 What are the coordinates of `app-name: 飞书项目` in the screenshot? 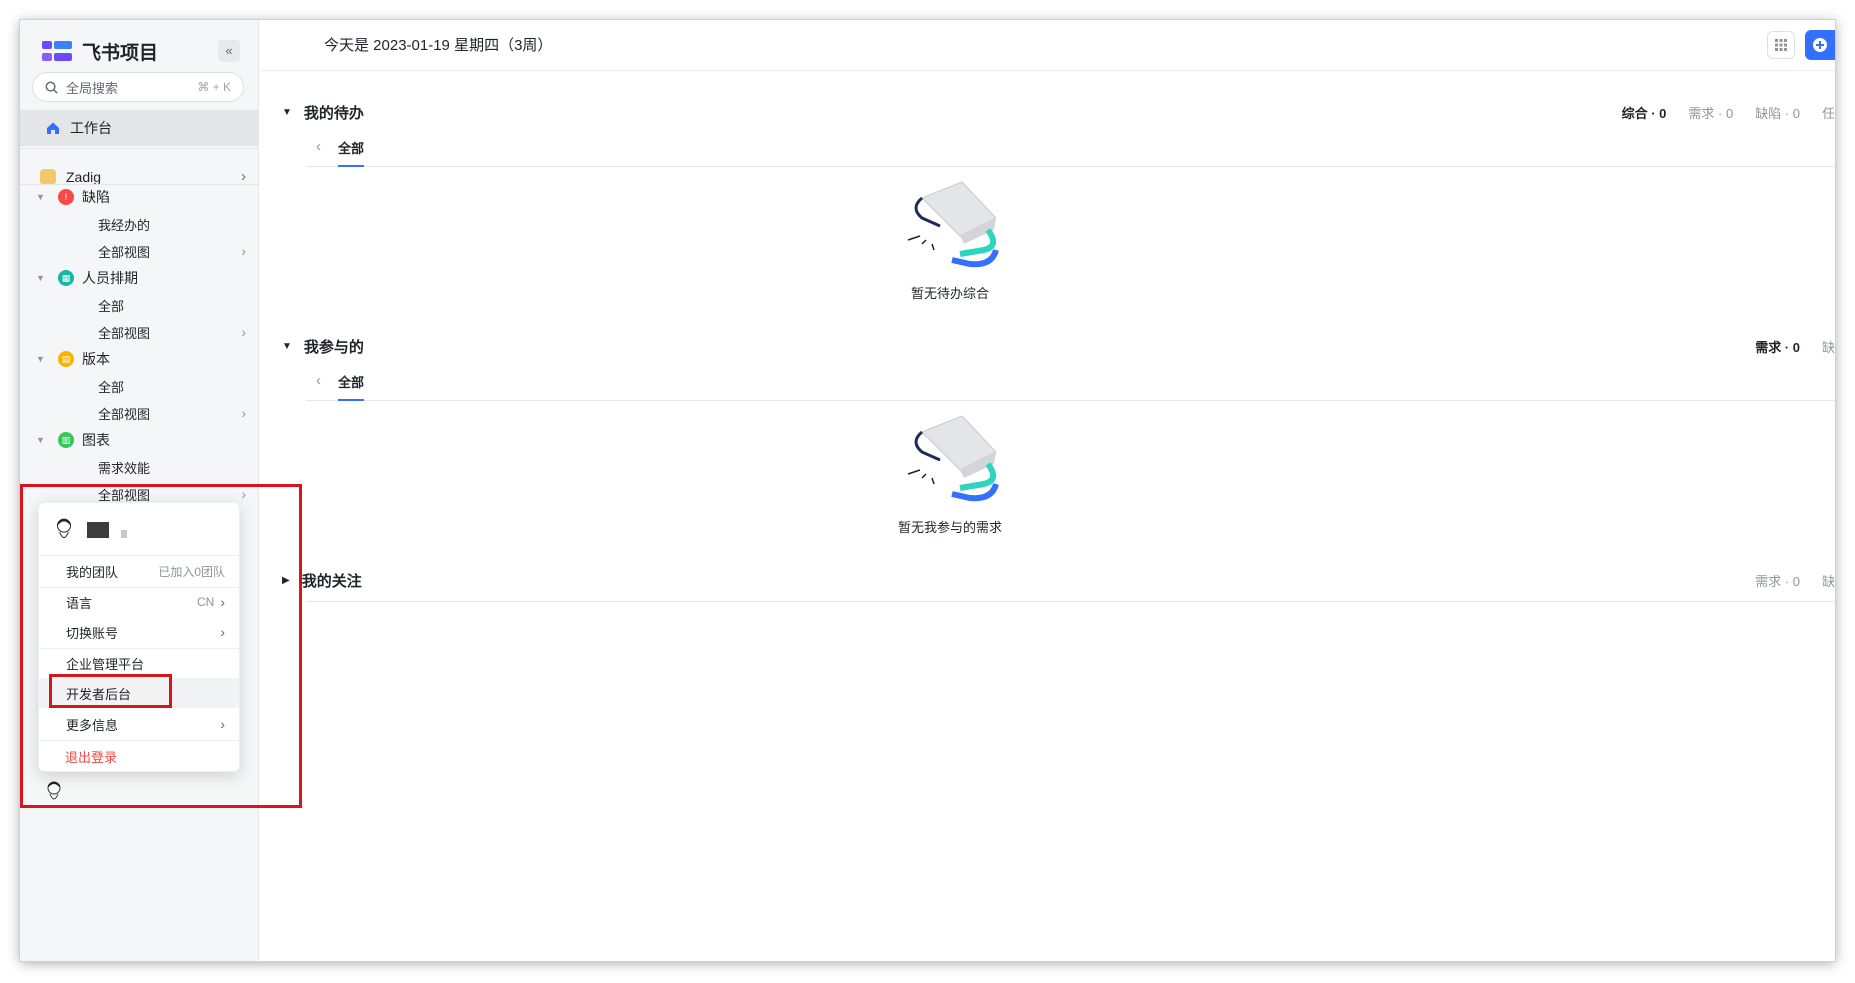 It's located at (120, 53).